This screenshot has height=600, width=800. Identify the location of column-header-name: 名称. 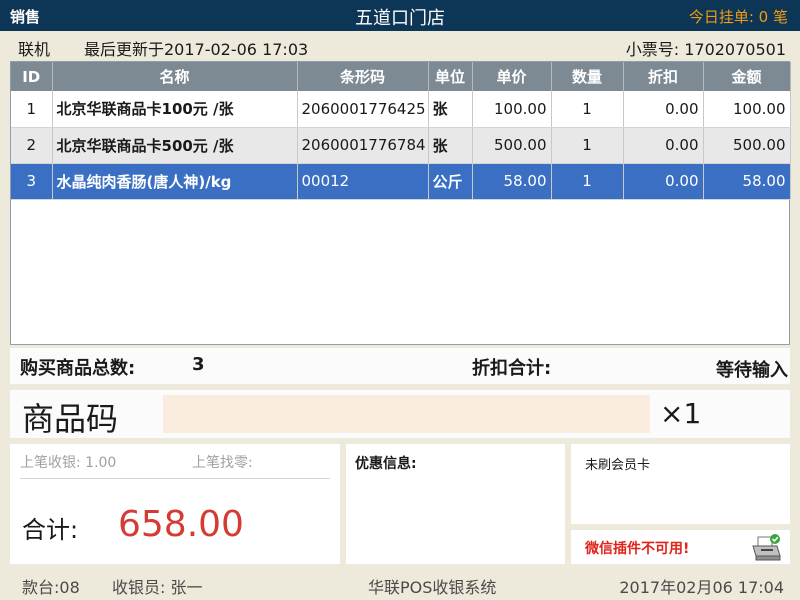
(175, 76).